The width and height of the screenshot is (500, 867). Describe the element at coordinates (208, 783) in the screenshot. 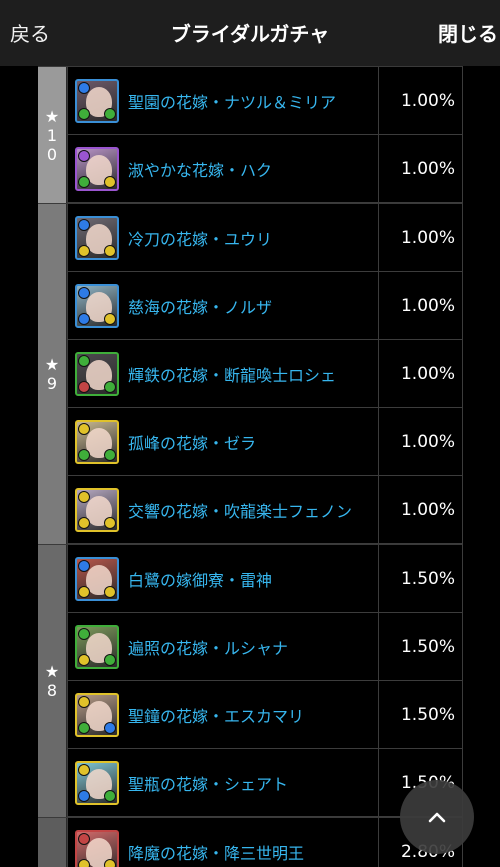

I see `monster-name-link: 聖瓶の花嫁・シェアト` at that location.